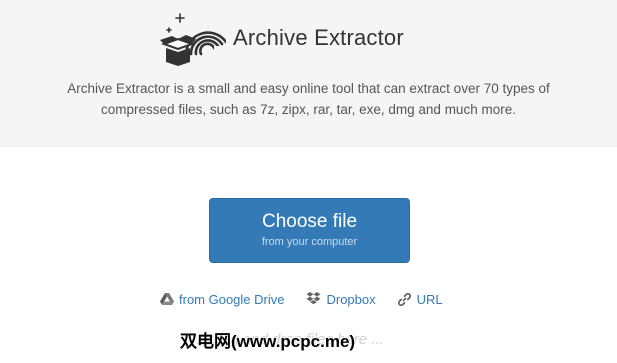 The image size is (617, 363). Describe the element at coordinates (309, 221) in the screenshot. I see `choose-file-label: Choose file` at that location.